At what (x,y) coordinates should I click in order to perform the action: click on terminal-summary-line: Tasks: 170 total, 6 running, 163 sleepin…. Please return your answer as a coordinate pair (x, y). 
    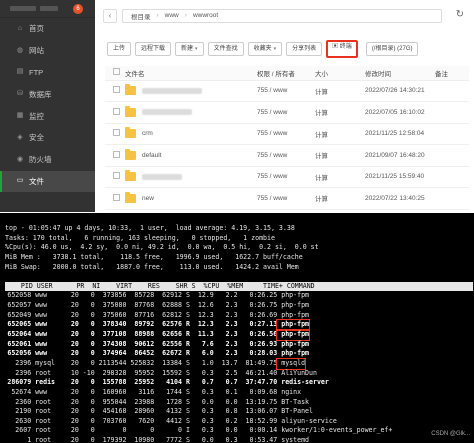
    Looking at the image, I should click on (140, 237).